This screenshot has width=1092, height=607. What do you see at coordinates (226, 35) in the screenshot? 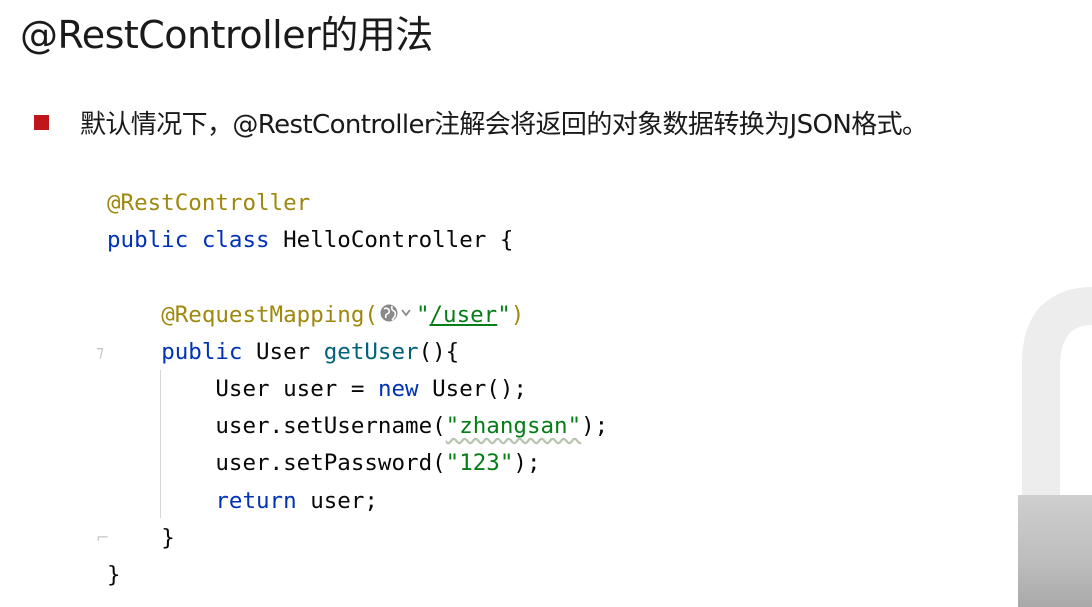
I see `slide-title: @RestController的用法` at bounding box center [226, 35].